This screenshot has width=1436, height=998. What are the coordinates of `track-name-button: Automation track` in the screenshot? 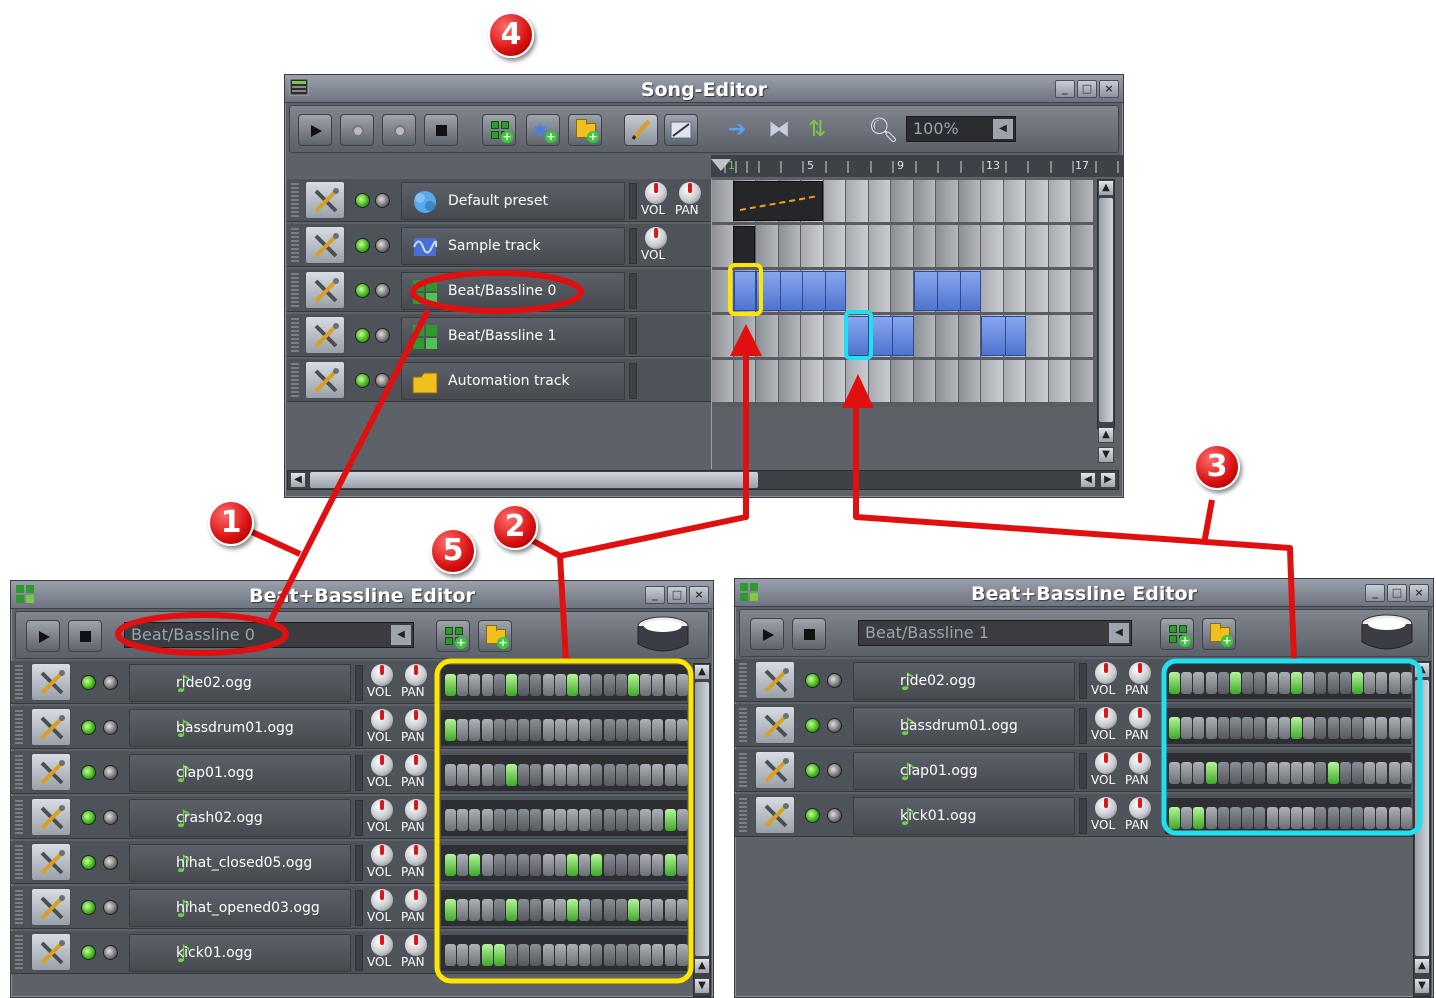 It's located at (513, 381).